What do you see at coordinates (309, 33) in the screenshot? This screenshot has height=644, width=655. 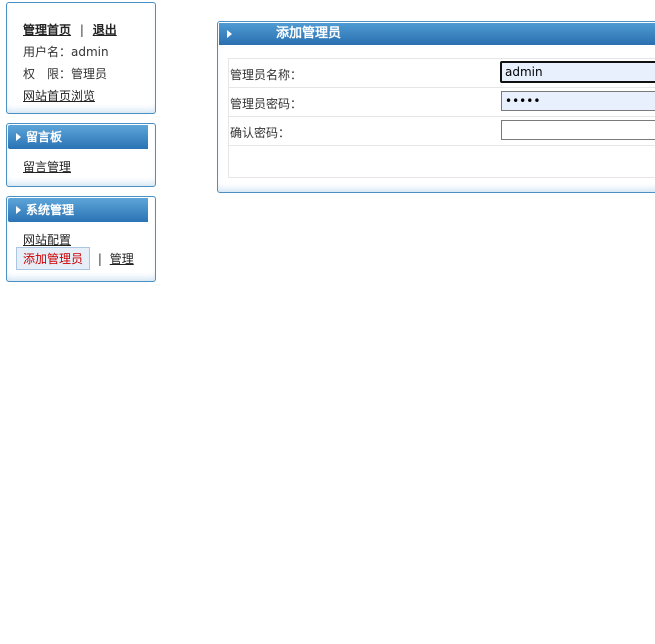 I see `panel-title: 添加管理员` at bounding box center [309, 33].